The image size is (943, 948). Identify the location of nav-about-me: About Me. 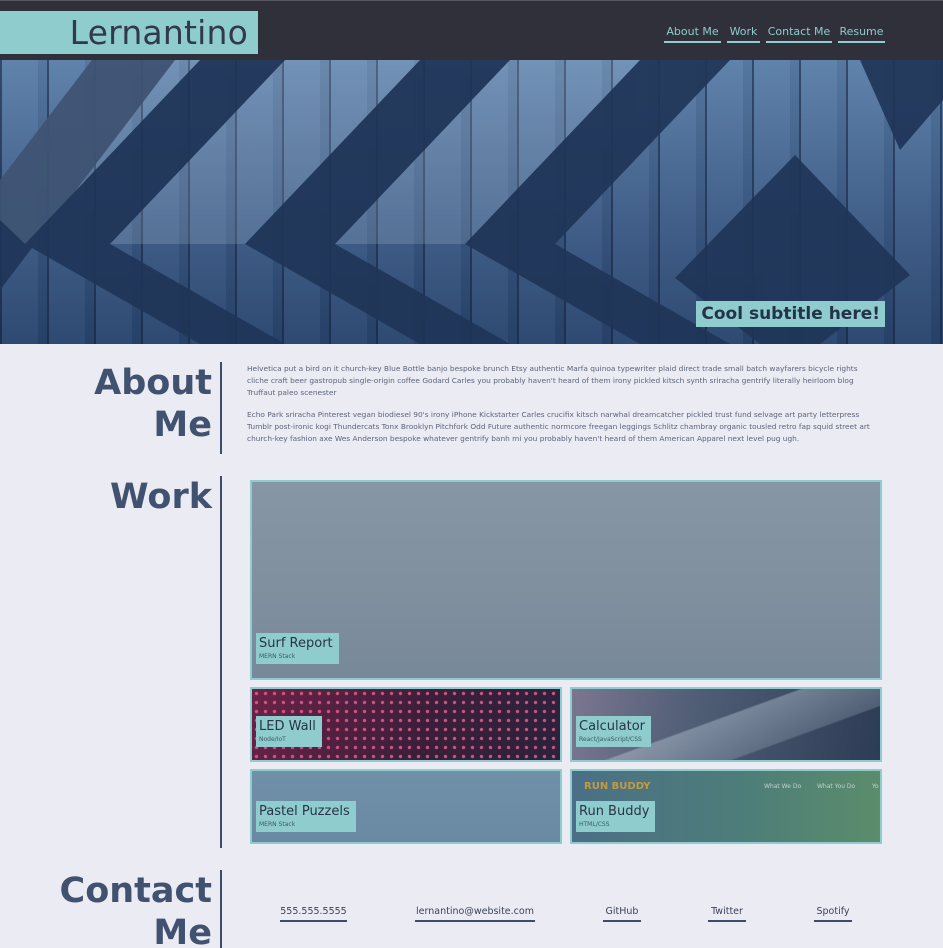
(692, 34).